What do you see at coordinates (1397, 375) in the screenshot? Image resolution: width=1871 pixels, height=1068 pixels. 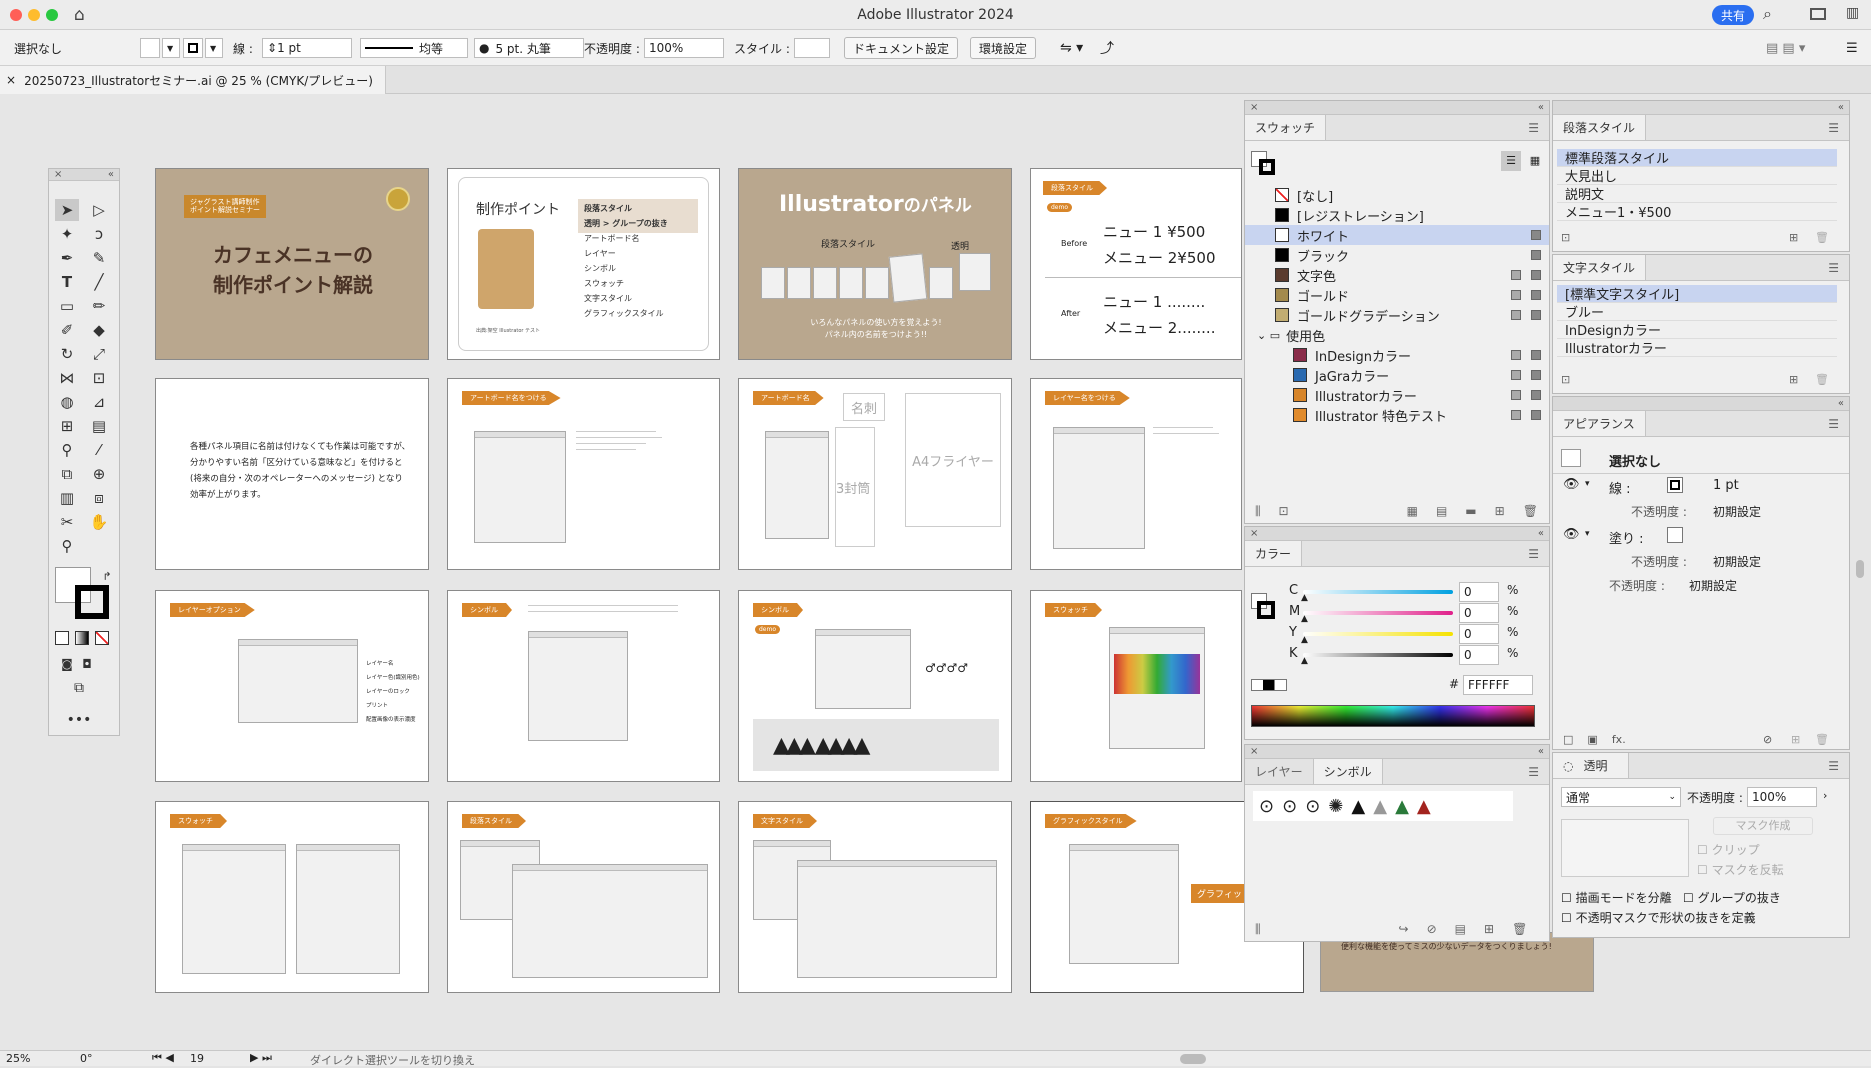 I see `swatch-row: JaGraカラー` at bounding box center [1397, 375].